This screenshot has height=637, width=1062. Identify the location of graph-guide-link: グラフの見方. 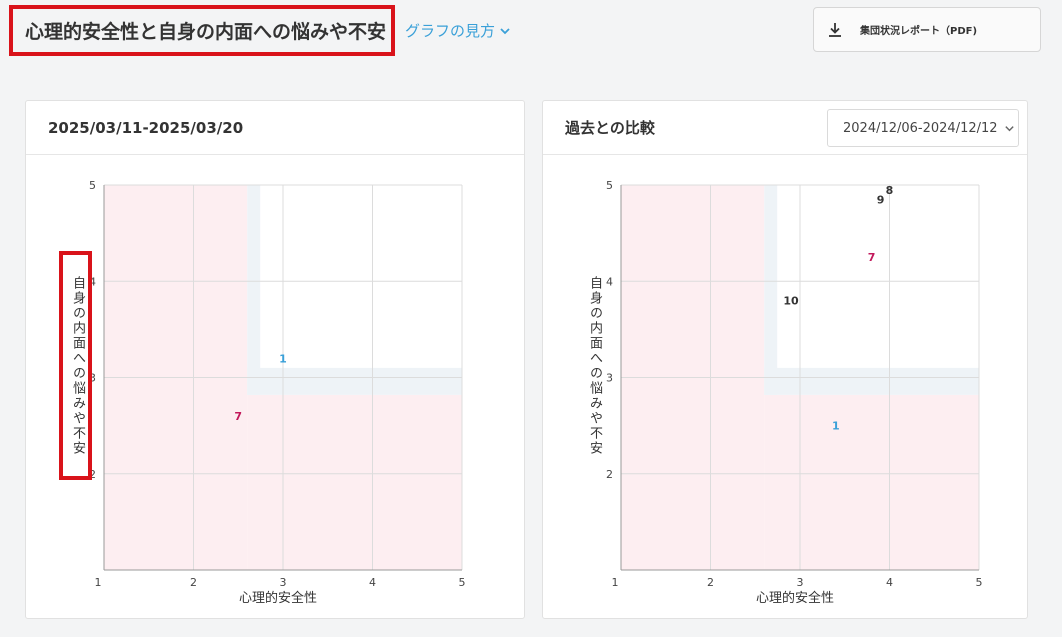
(458, 30).